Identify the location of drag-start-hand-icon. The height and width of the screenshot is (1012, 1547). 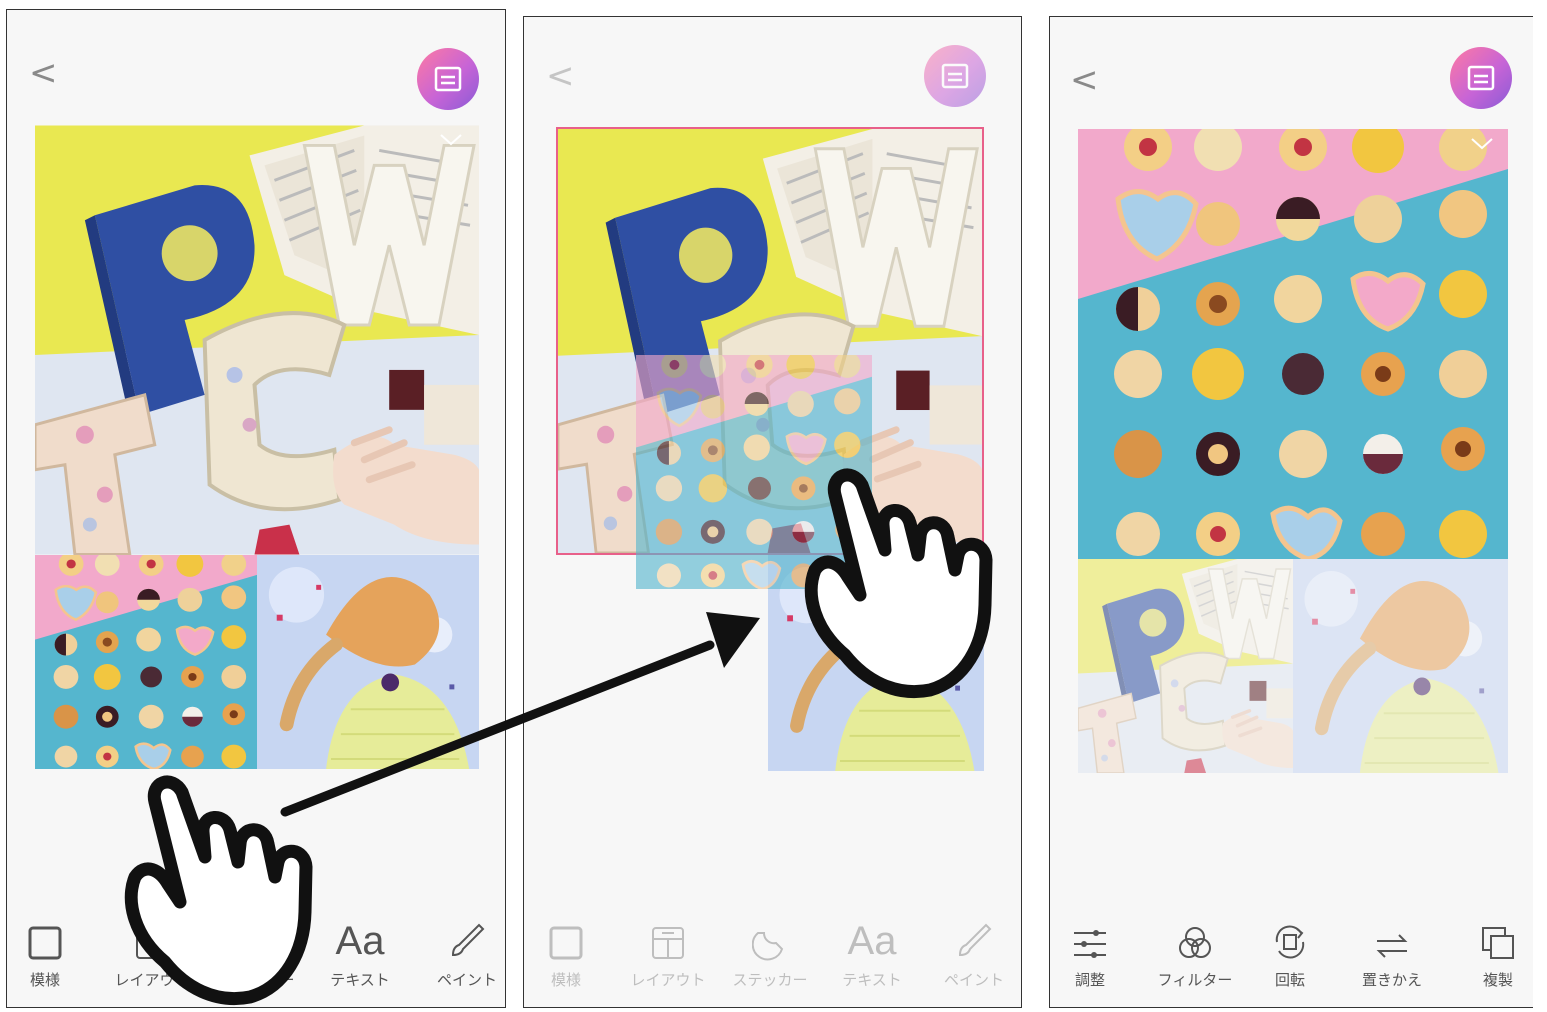
(215, 887).